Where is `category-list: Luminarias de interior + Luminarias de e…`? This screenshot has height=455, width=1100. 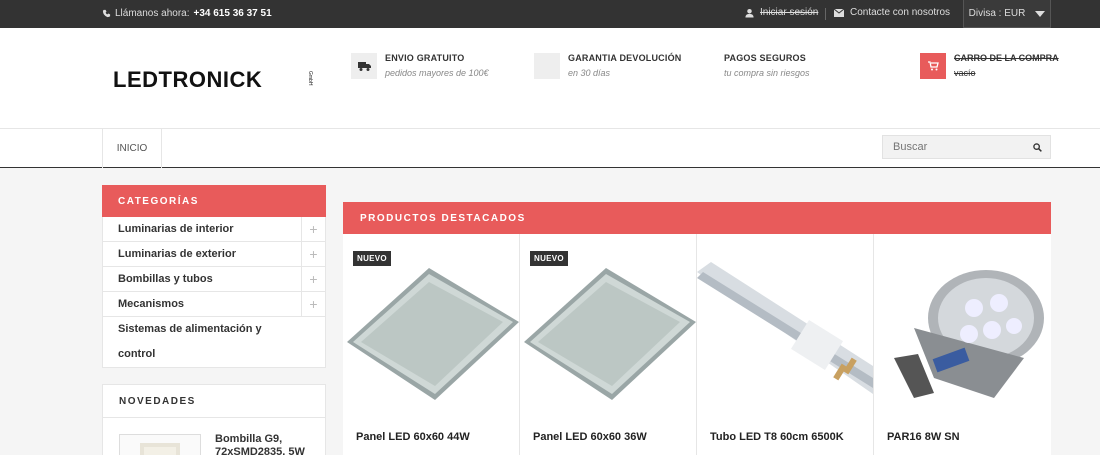
category-list: Luminarias de interior + Luminarias de e… is located at coordinates (214, 292).